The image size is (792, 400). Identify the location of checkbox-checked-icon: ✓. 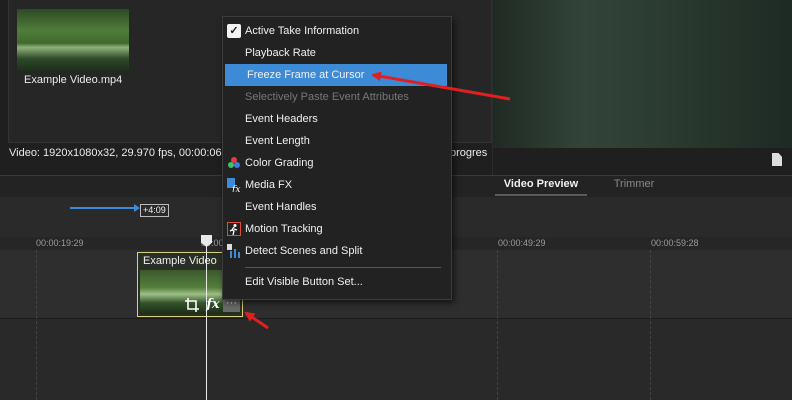
(234, 31).